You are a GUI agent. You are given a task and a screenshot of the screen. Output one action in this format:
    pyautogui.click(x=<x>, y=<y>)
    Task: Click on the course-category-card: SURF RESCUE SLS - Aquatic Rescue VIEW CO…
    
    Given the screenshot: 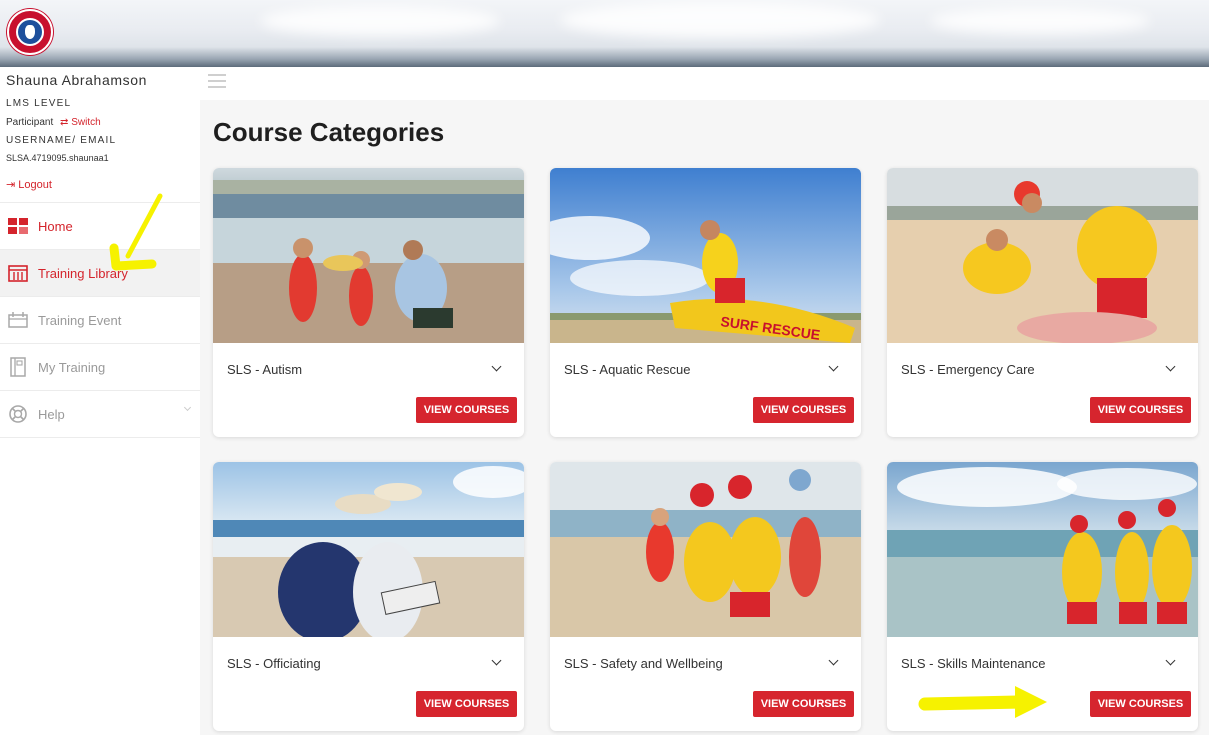 What is the action you would take?
    pyautogui.click(x=705, y=302)
    